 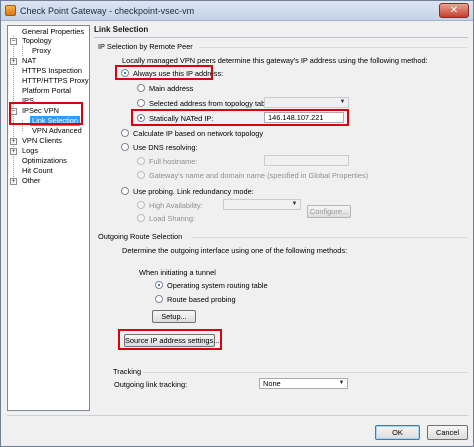 What do you see at coordinates (31, 181) in the screenshot?
I see `tree-item-other: Other` at bounding box center [31, 181].